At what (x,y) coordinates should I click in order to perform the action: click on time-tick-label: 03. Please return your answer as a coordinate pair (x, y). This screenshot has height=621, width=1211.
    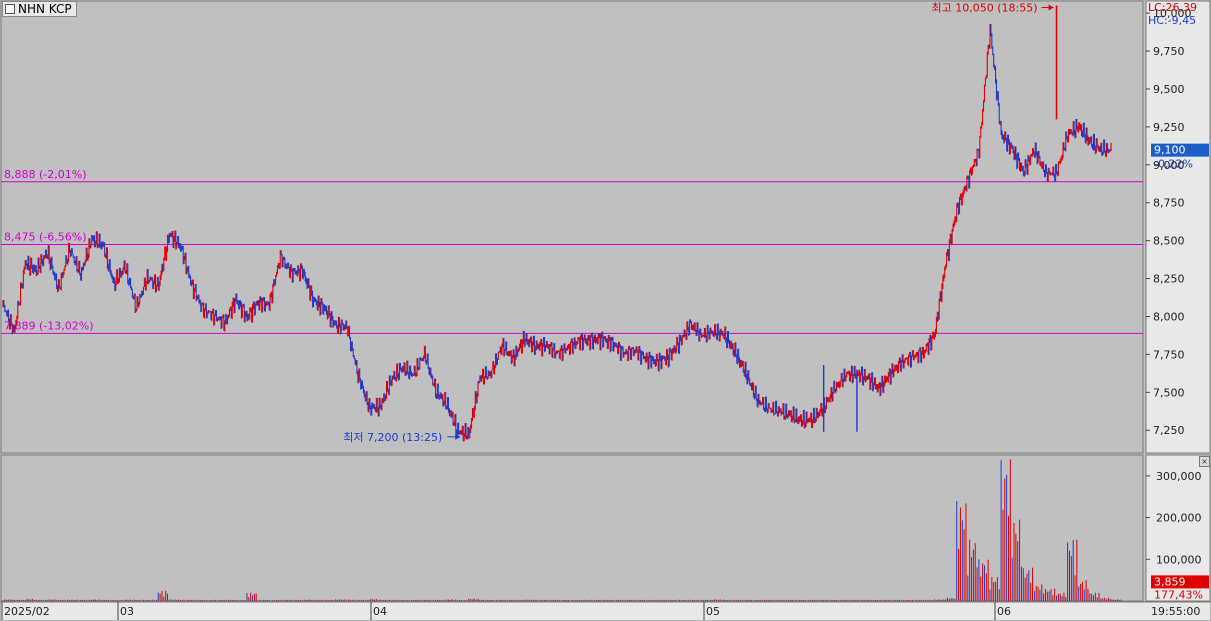
    Looking at the image, I should click on (127, 611).